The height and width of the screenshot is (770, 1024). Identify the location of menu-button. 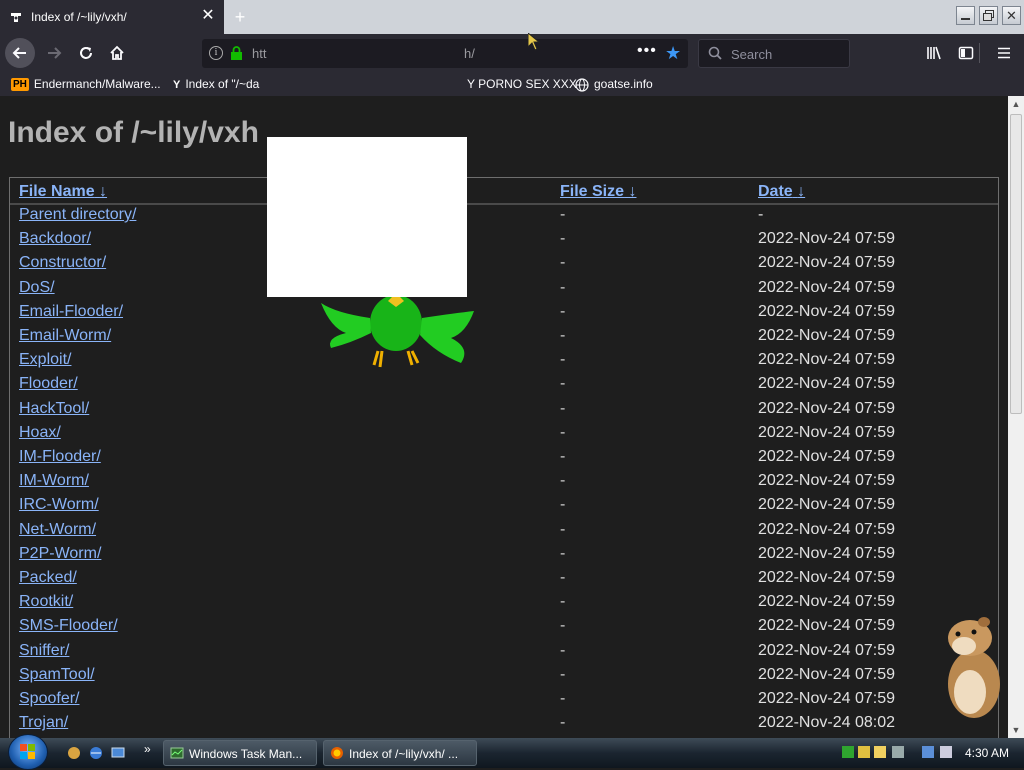
(1004, 53).